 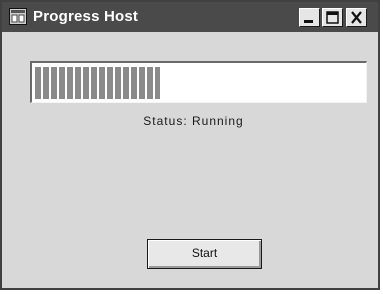 What do you see at coordinates (86, 16) in the screenshot?
I see `window-title: Progress Host` at bounding box center [86, 16].